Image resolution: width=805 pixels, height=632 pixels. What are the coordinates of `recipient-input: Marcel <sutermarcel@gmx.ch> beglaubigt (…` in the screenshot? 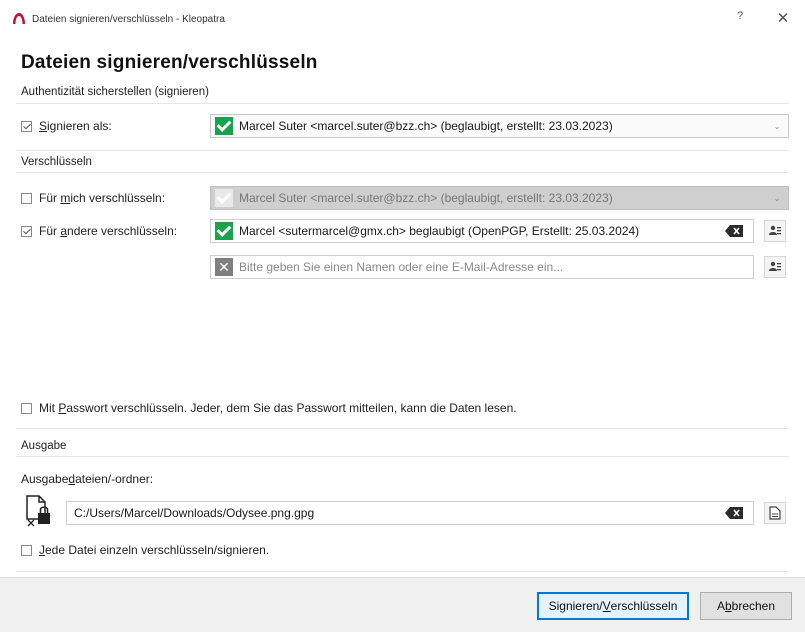 It's located at (482, 231).